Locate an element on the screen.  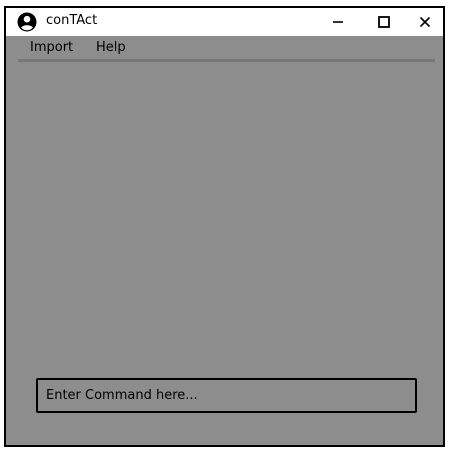
menu-bar: Import Help is located at coordinates (224, 47).